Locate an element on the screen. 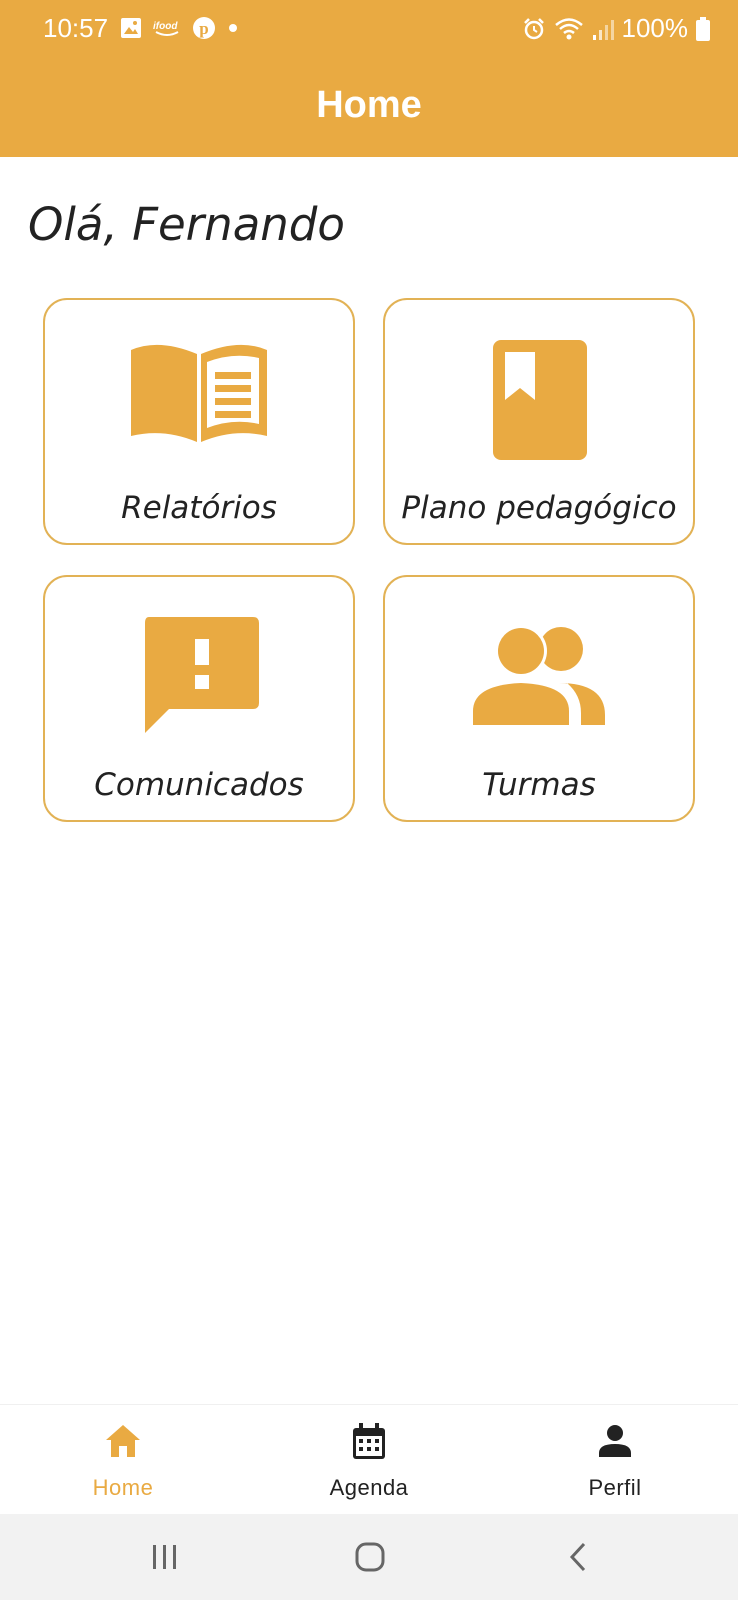 This screenshot has height=1600, width=738. status-system-icons: 100% is located at coordinates (616, 28).